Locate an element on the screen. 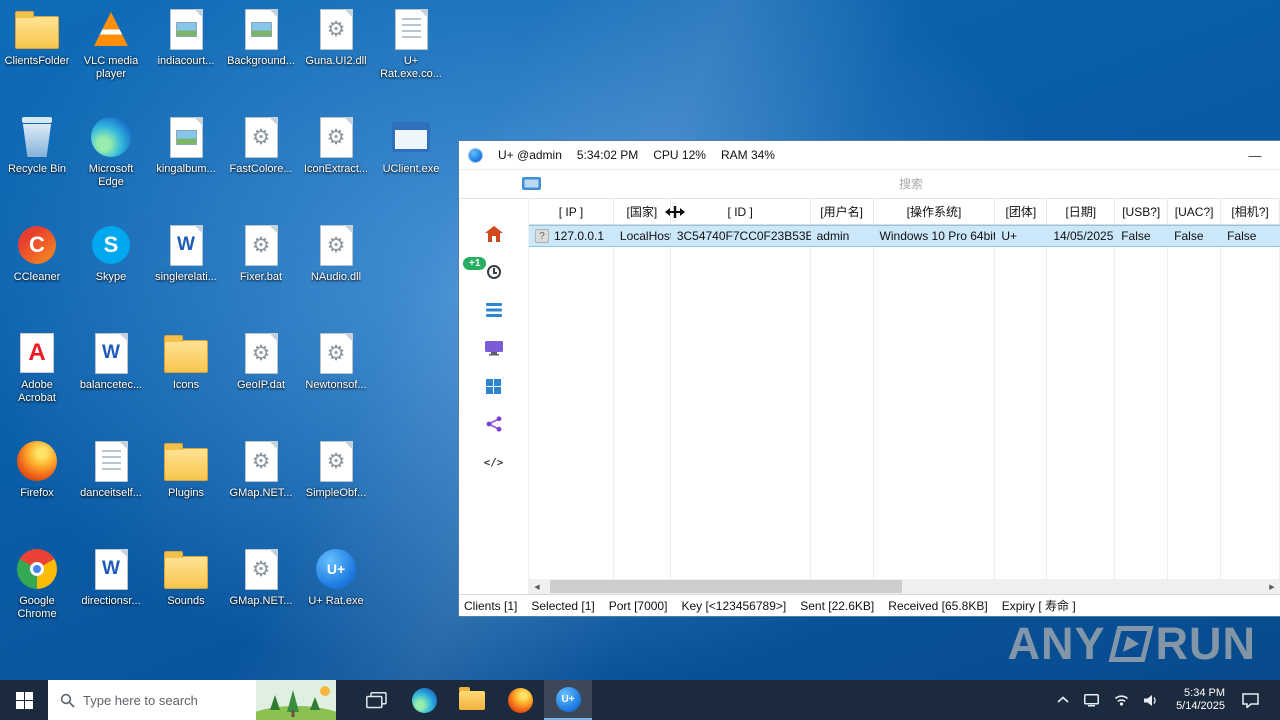 This screenshot has width=1280, height=720. adobe-acrobat-icon: A is located at coordinates (37, 353).